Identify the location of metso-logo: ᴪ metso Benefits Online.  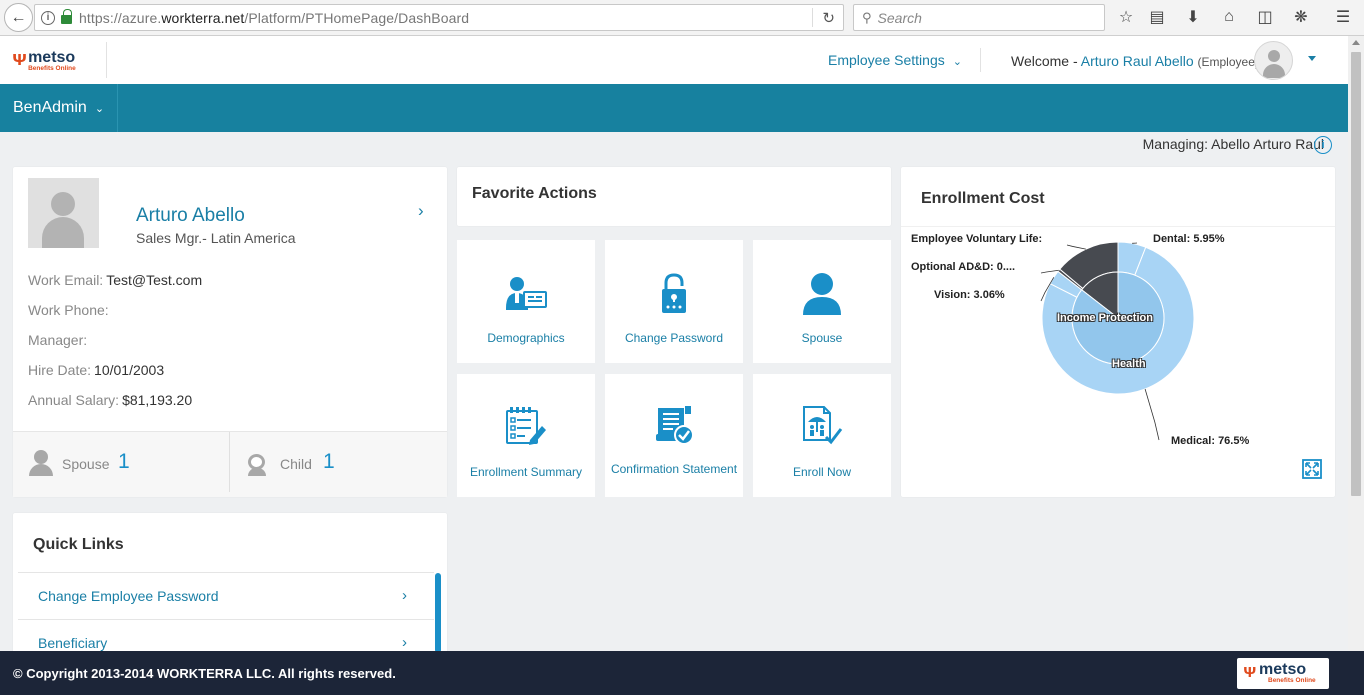
(44, 60).